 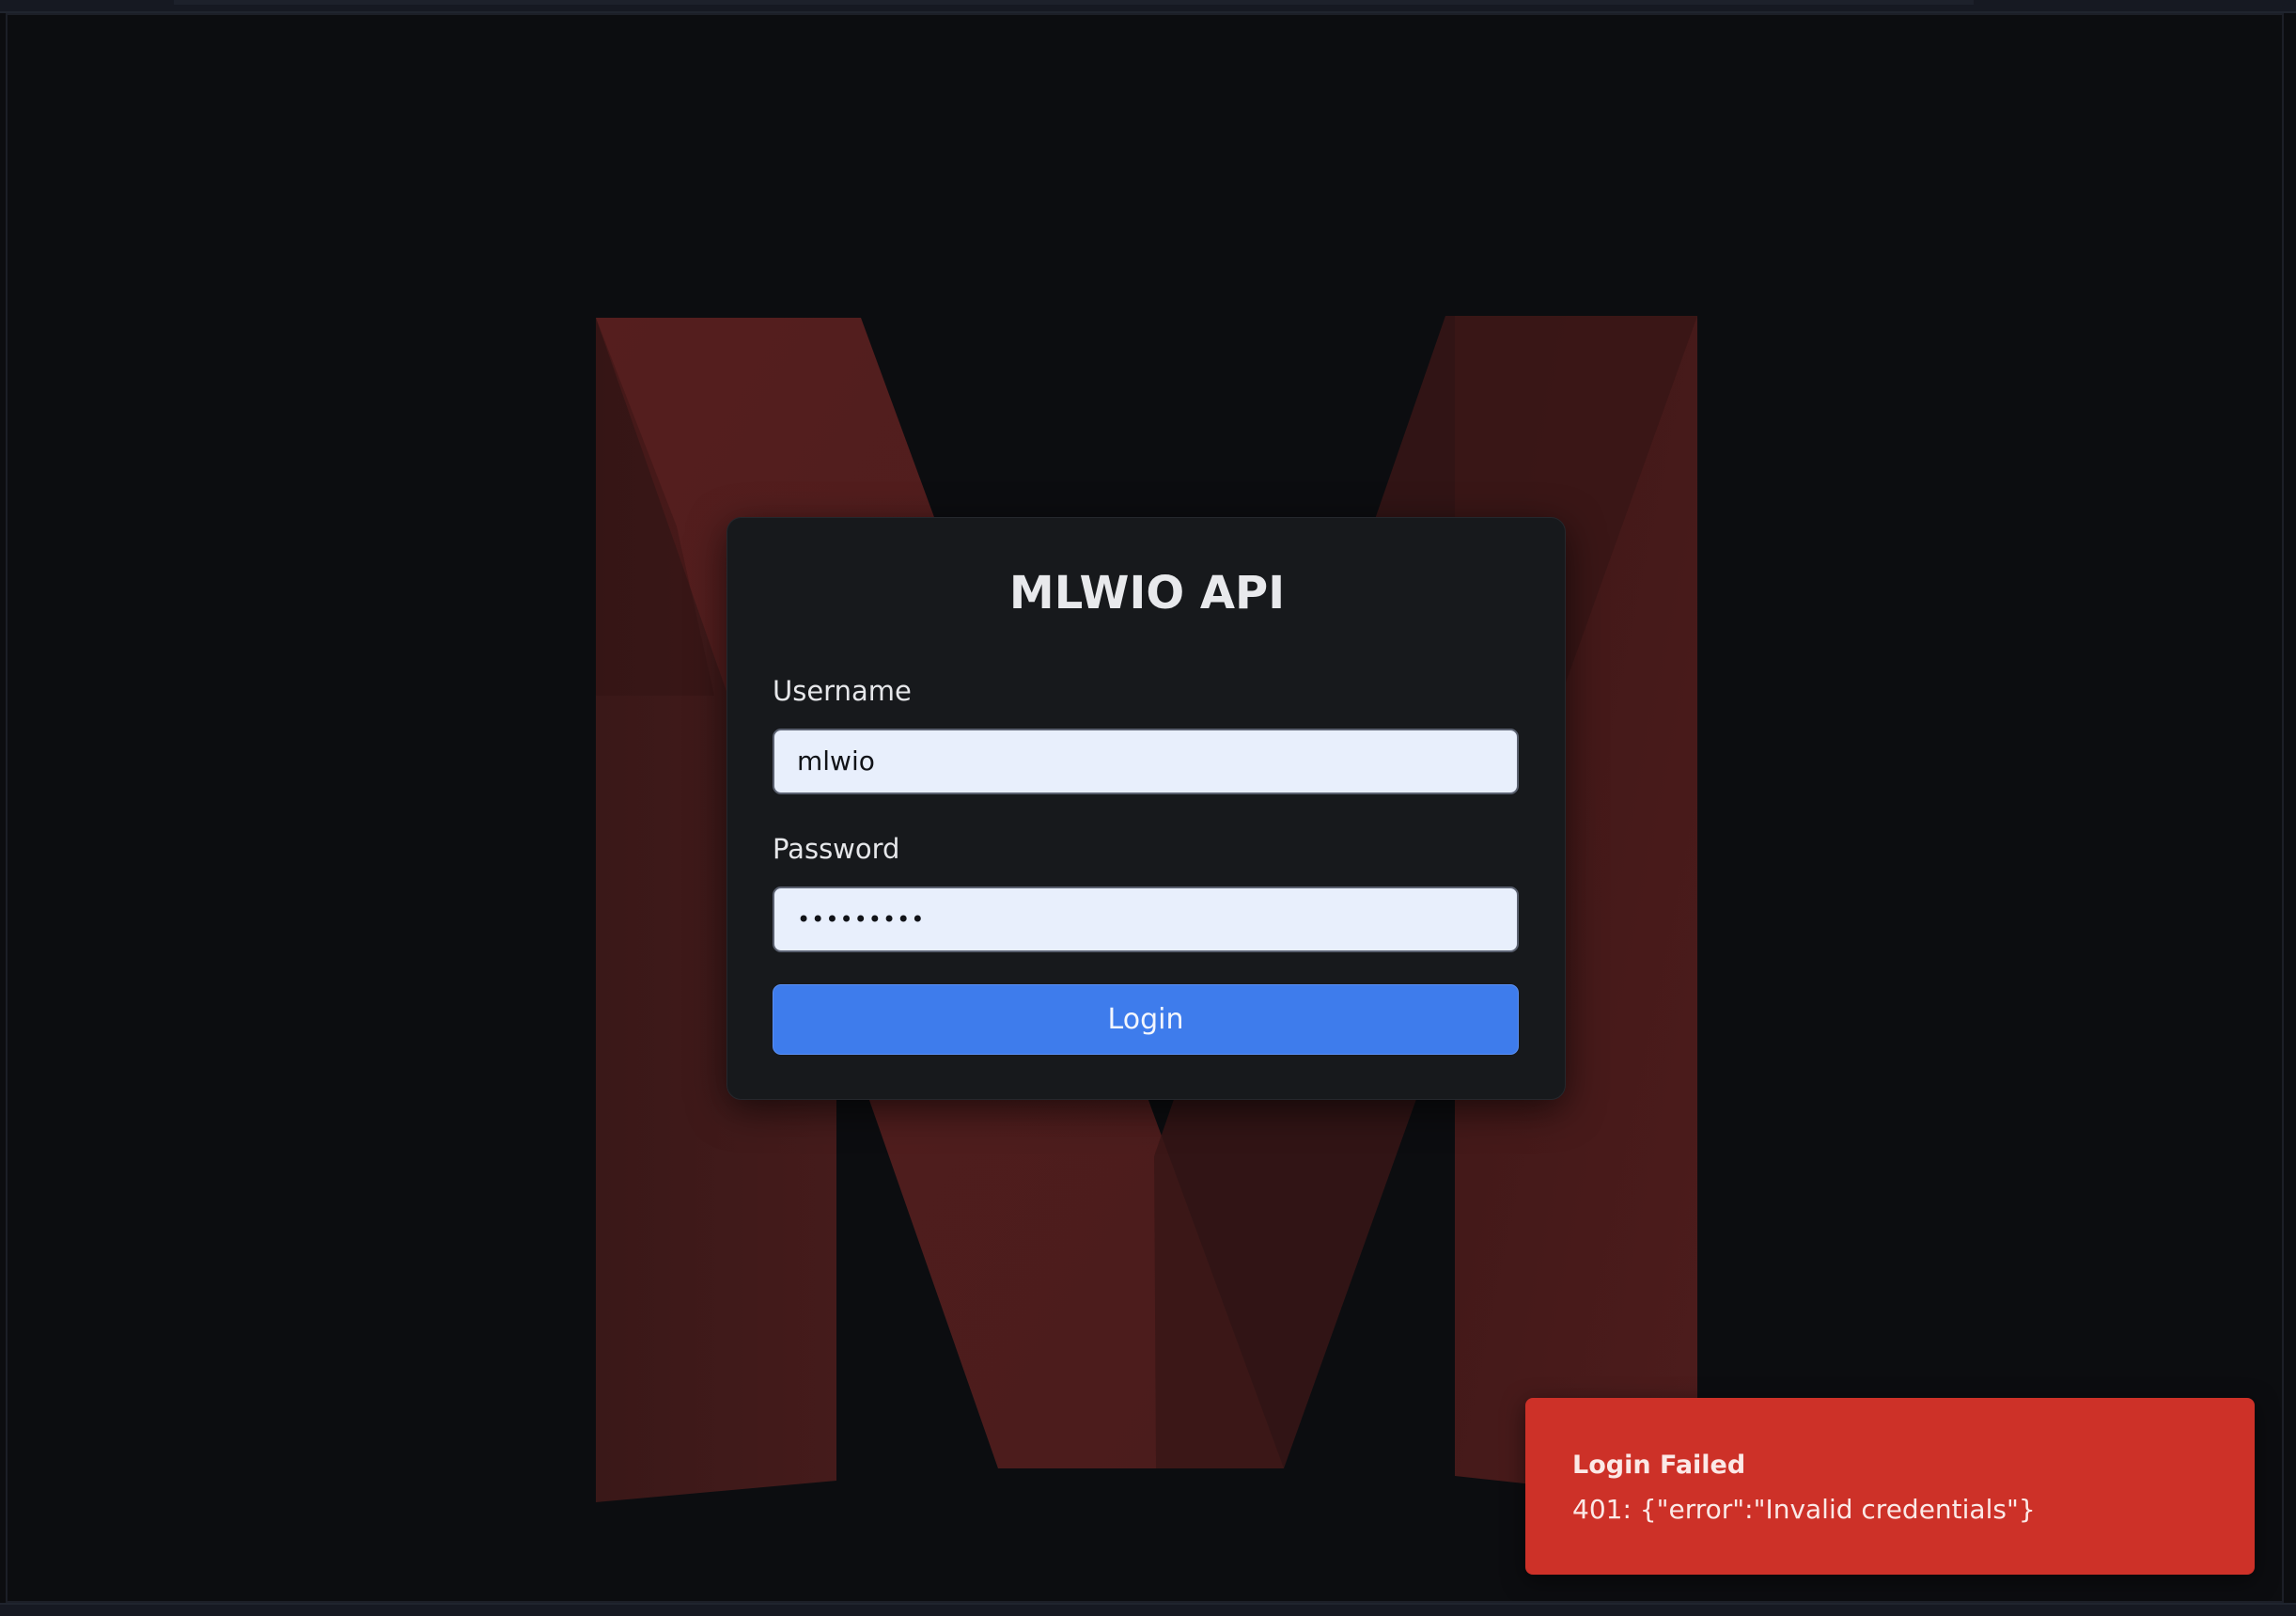 What do you see at coordinates (1146, 919) in the screenshot?
I see `password-field: •••••••••` at bounding box center [1146, 919].